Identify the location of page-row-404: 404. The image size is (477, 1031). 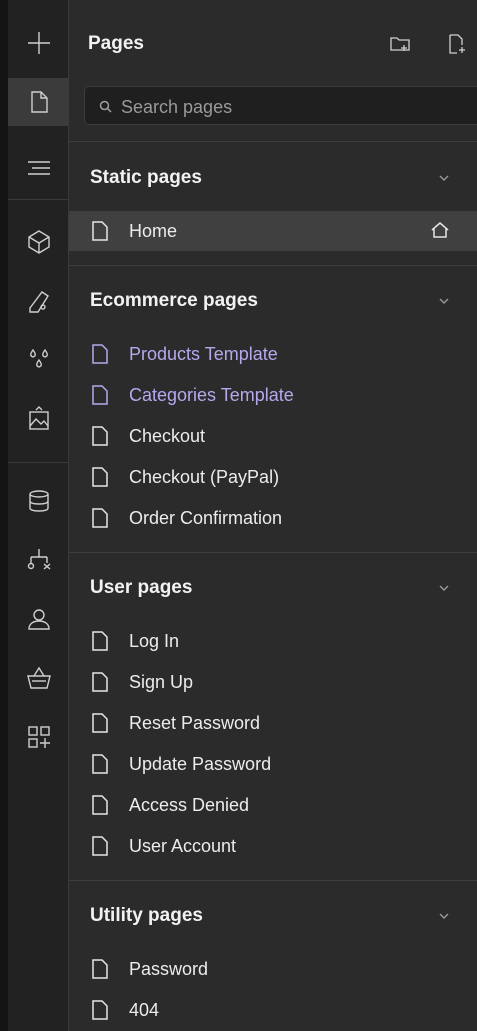
(273, 1010).